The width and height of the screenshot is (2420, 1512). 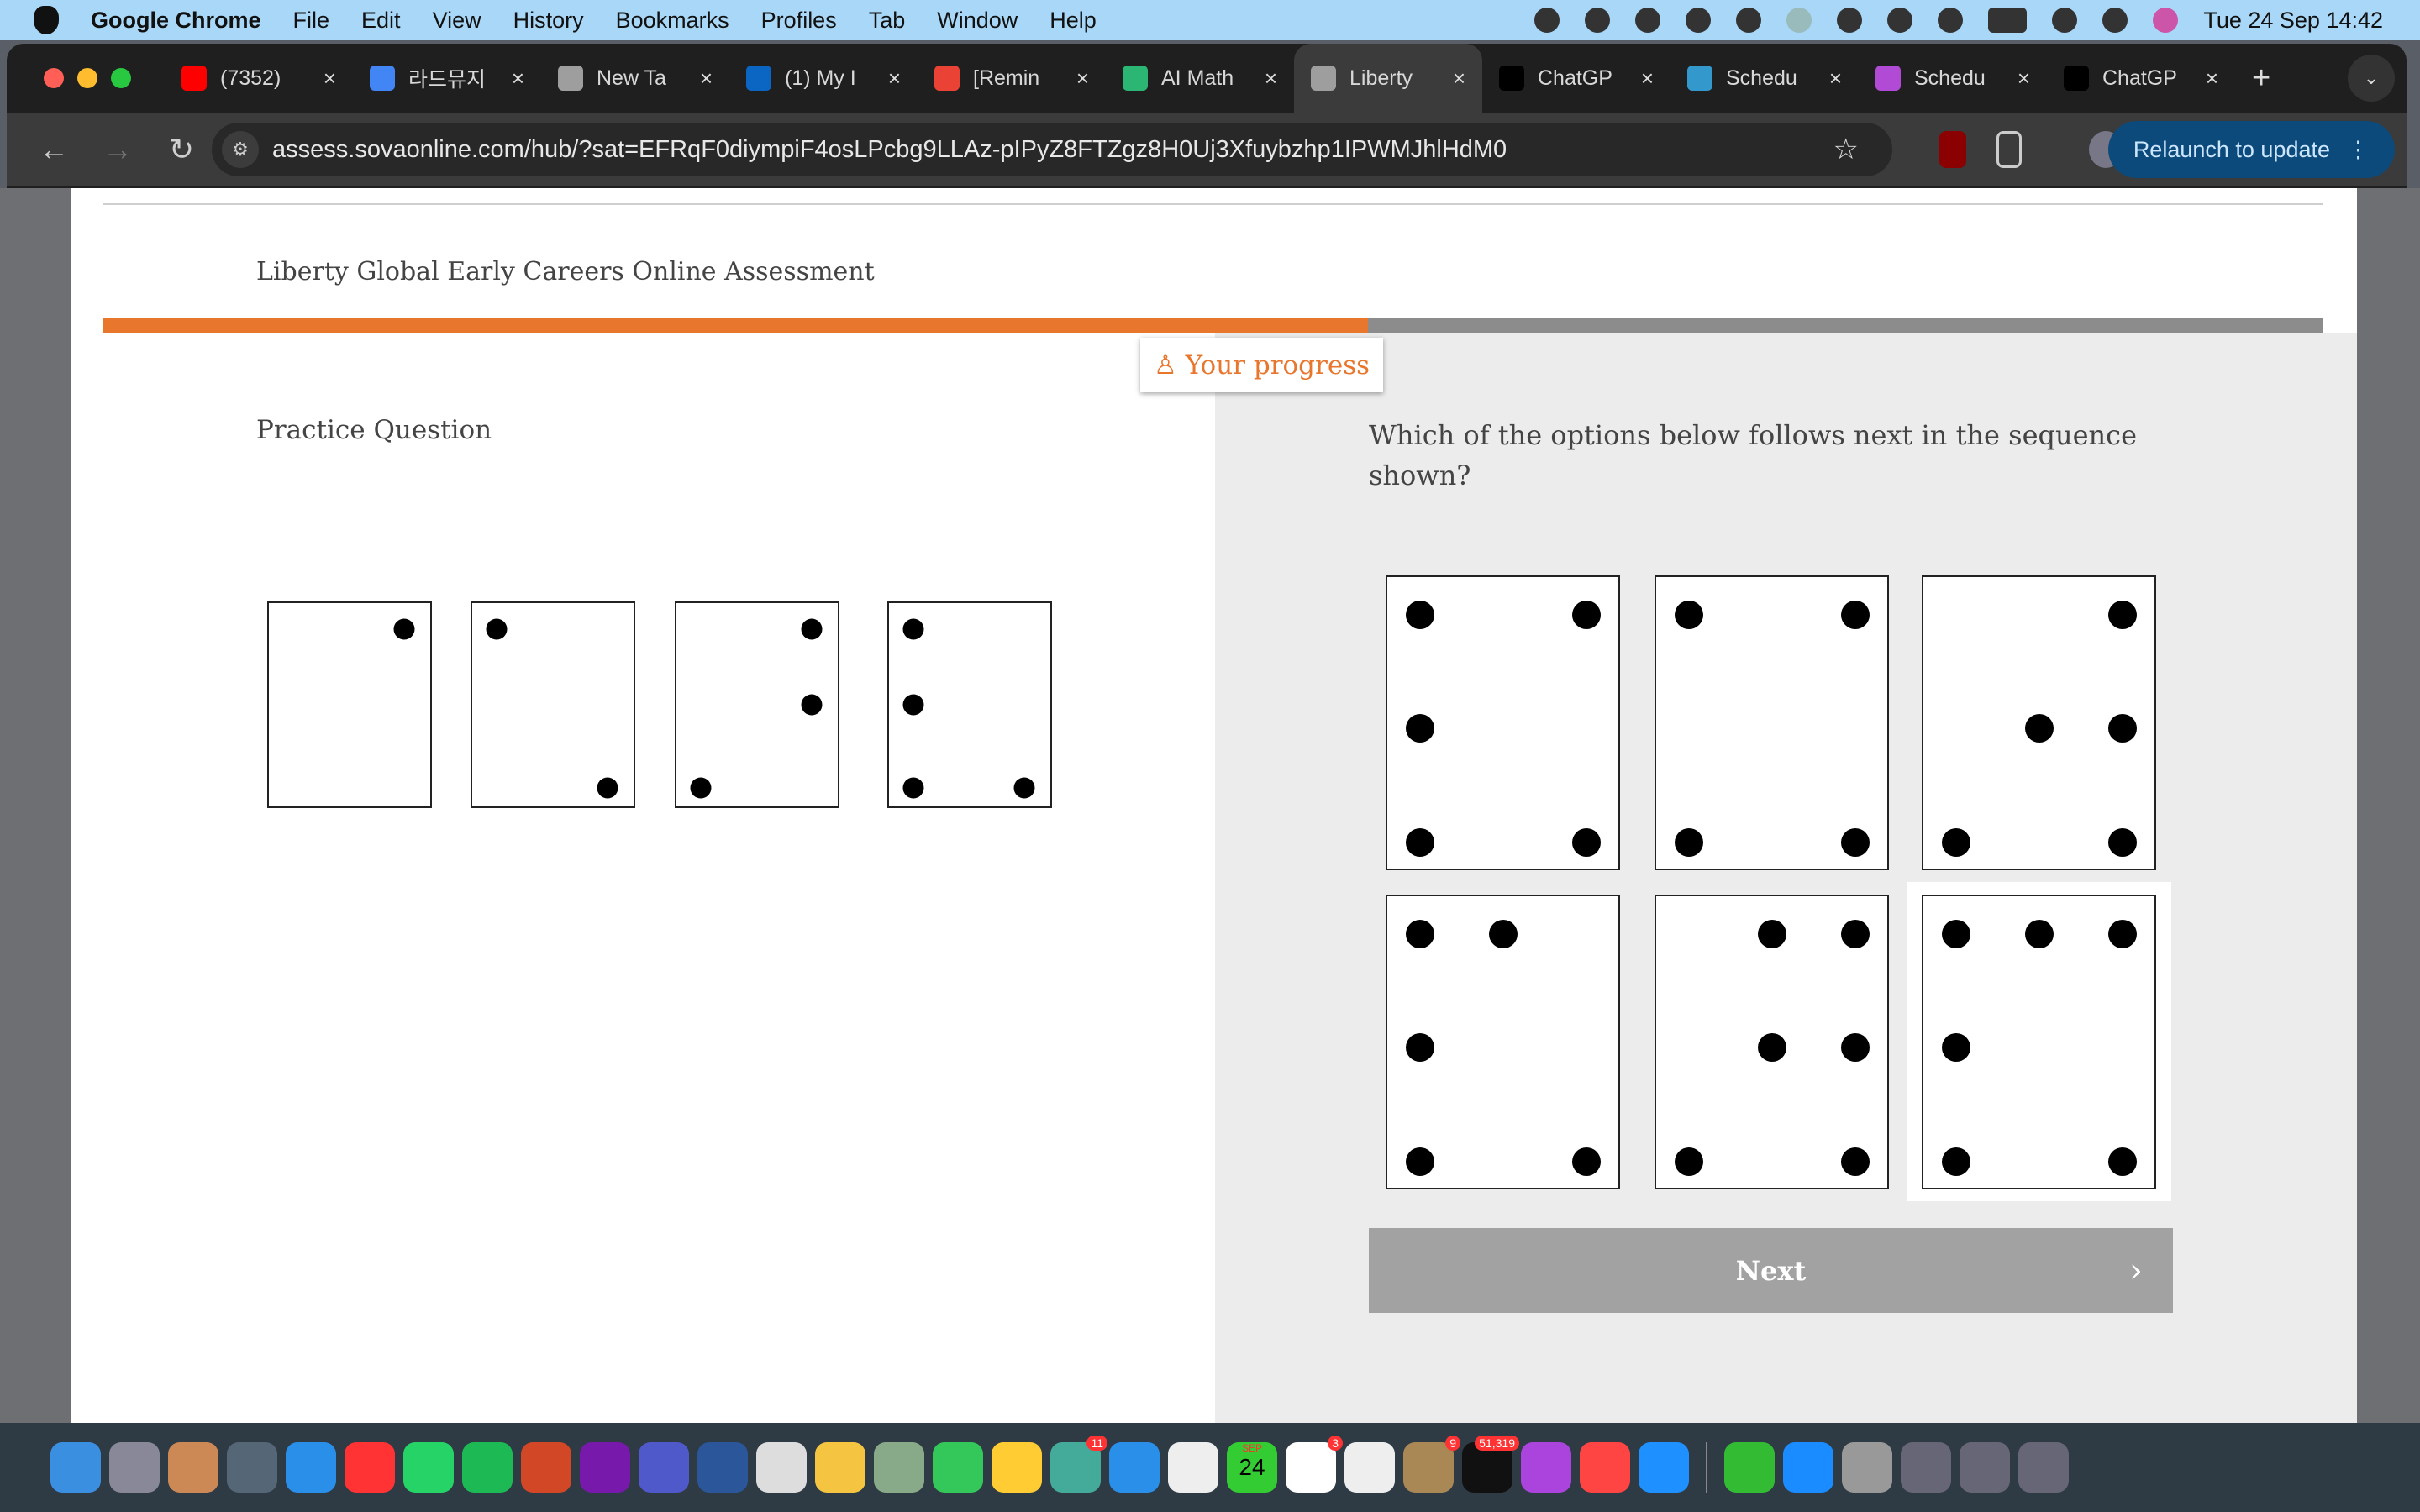 What do you see at coordinates (1771, 1270) in the screenshot?
I see `next-button: Next ›` at bounding box center [1771, 1270].